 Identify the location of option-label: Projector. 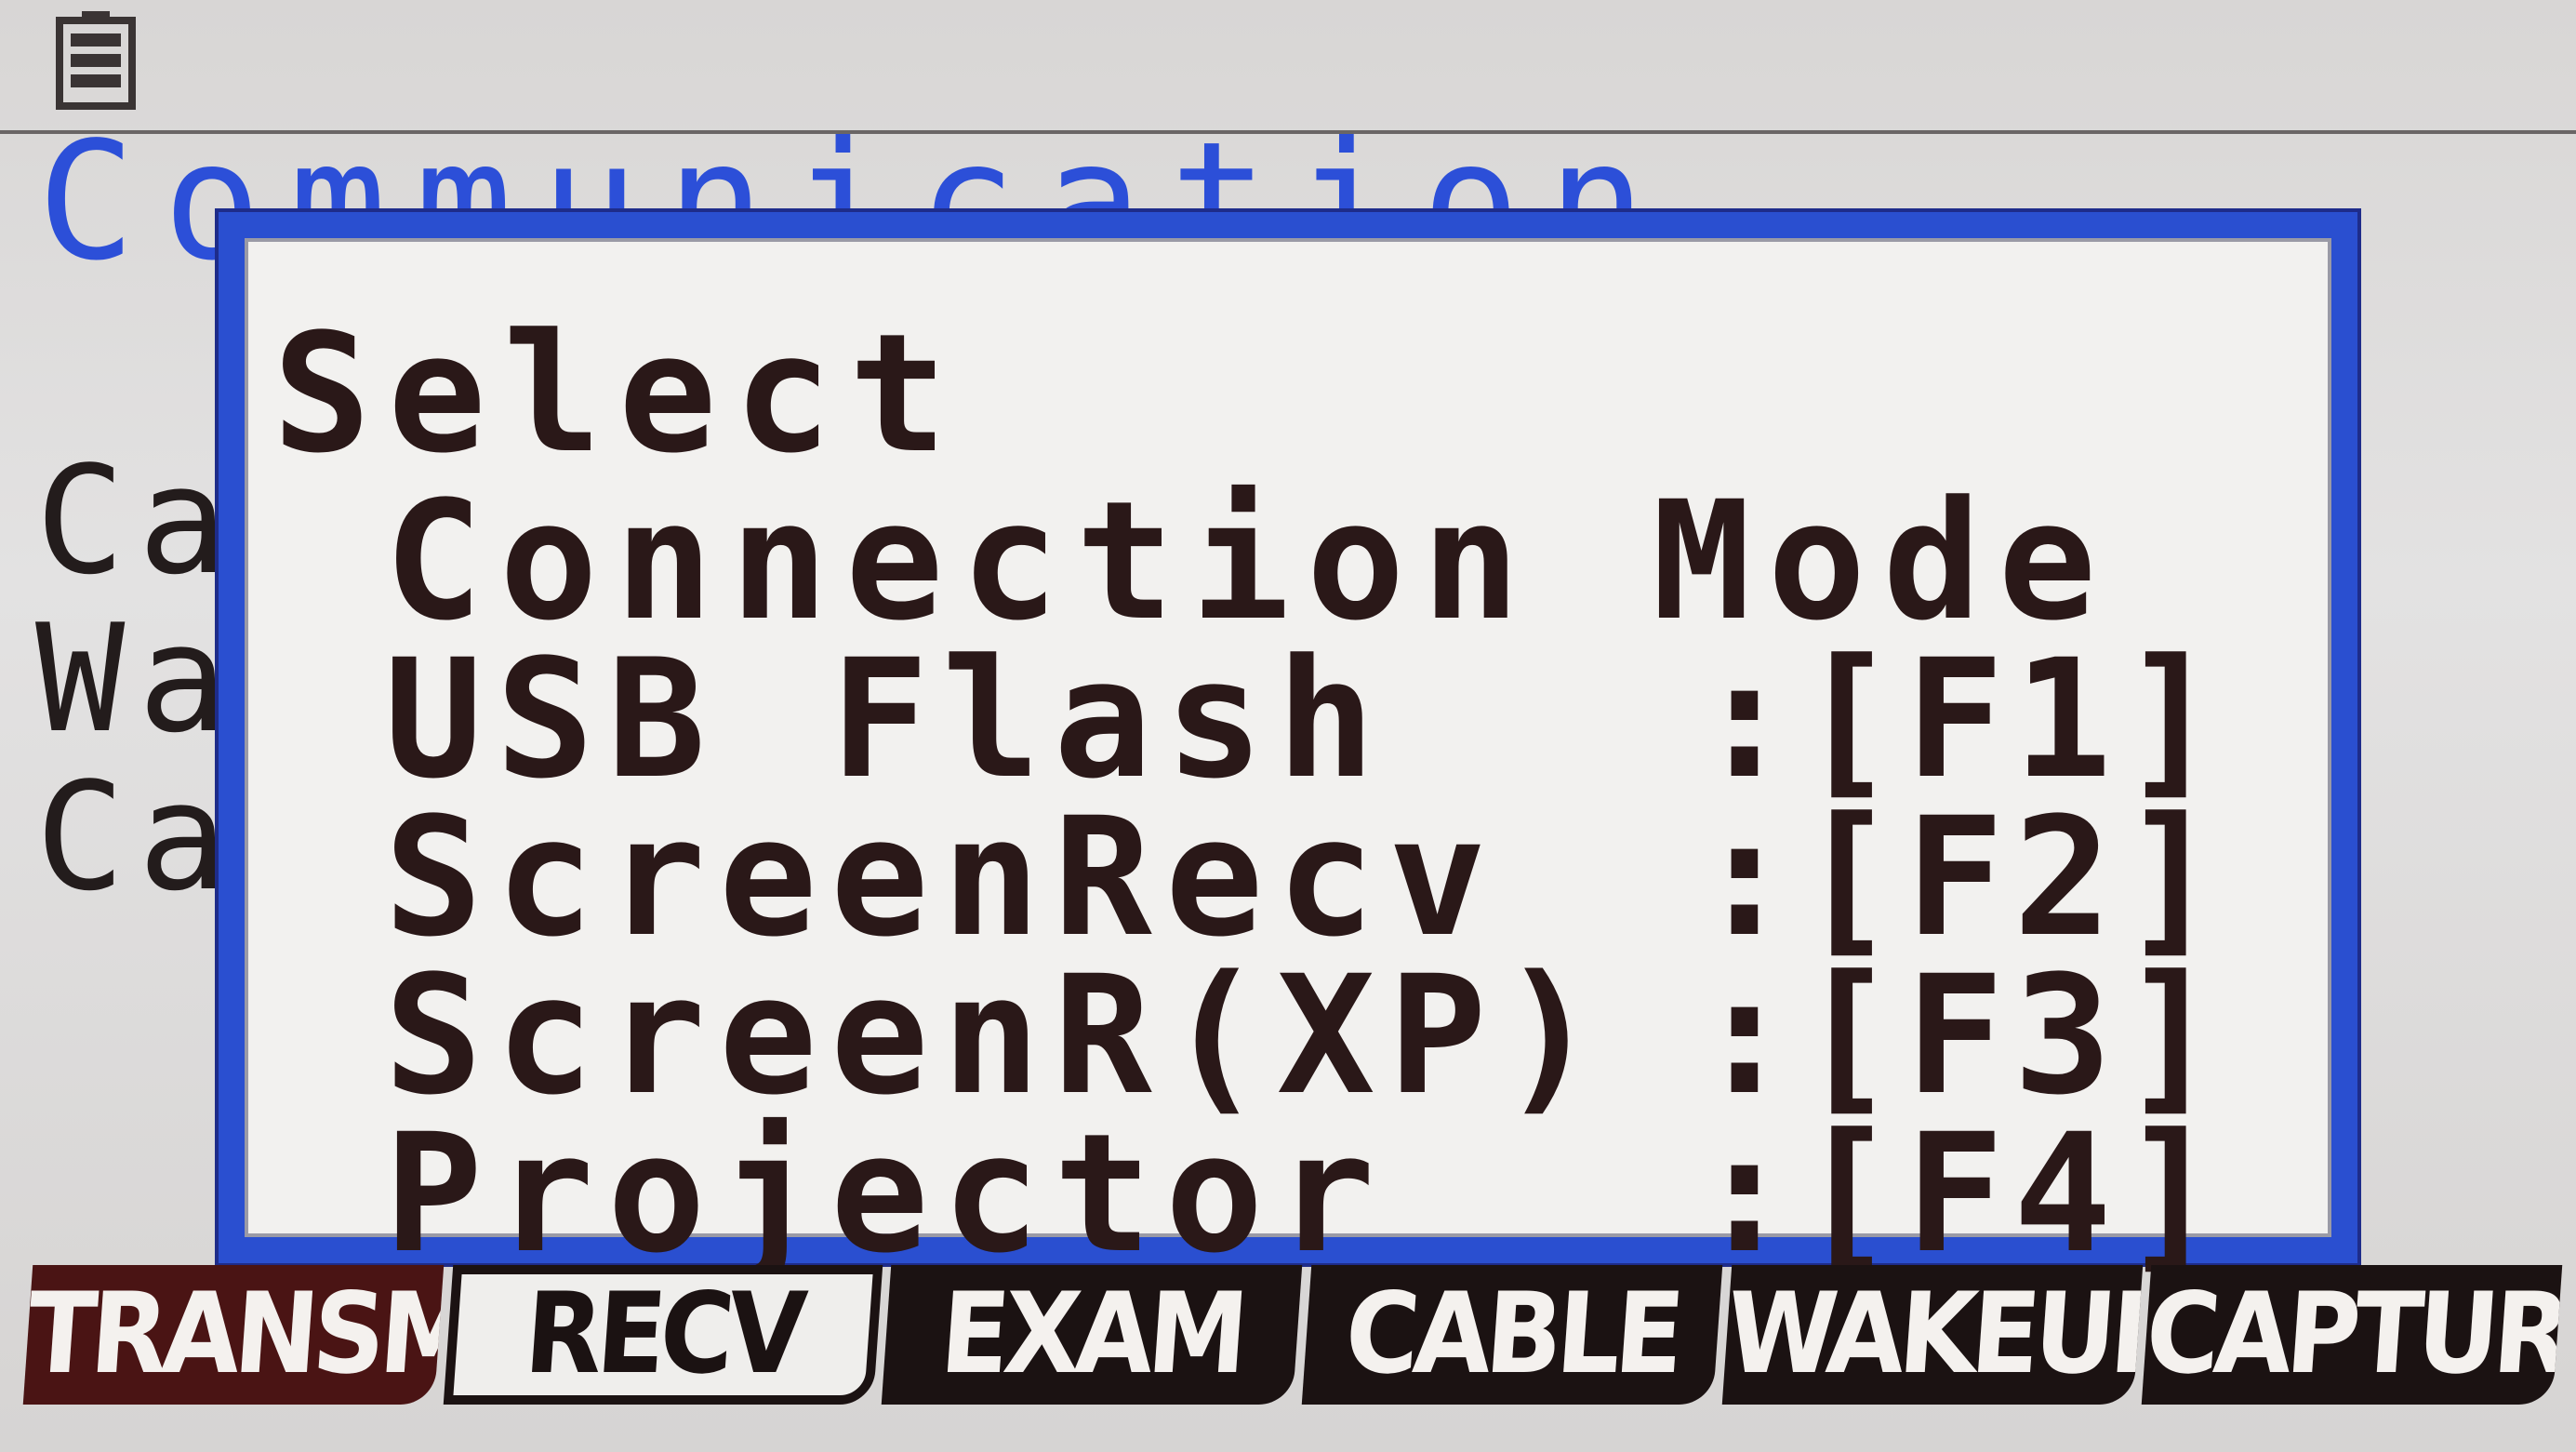
(886, 1194).